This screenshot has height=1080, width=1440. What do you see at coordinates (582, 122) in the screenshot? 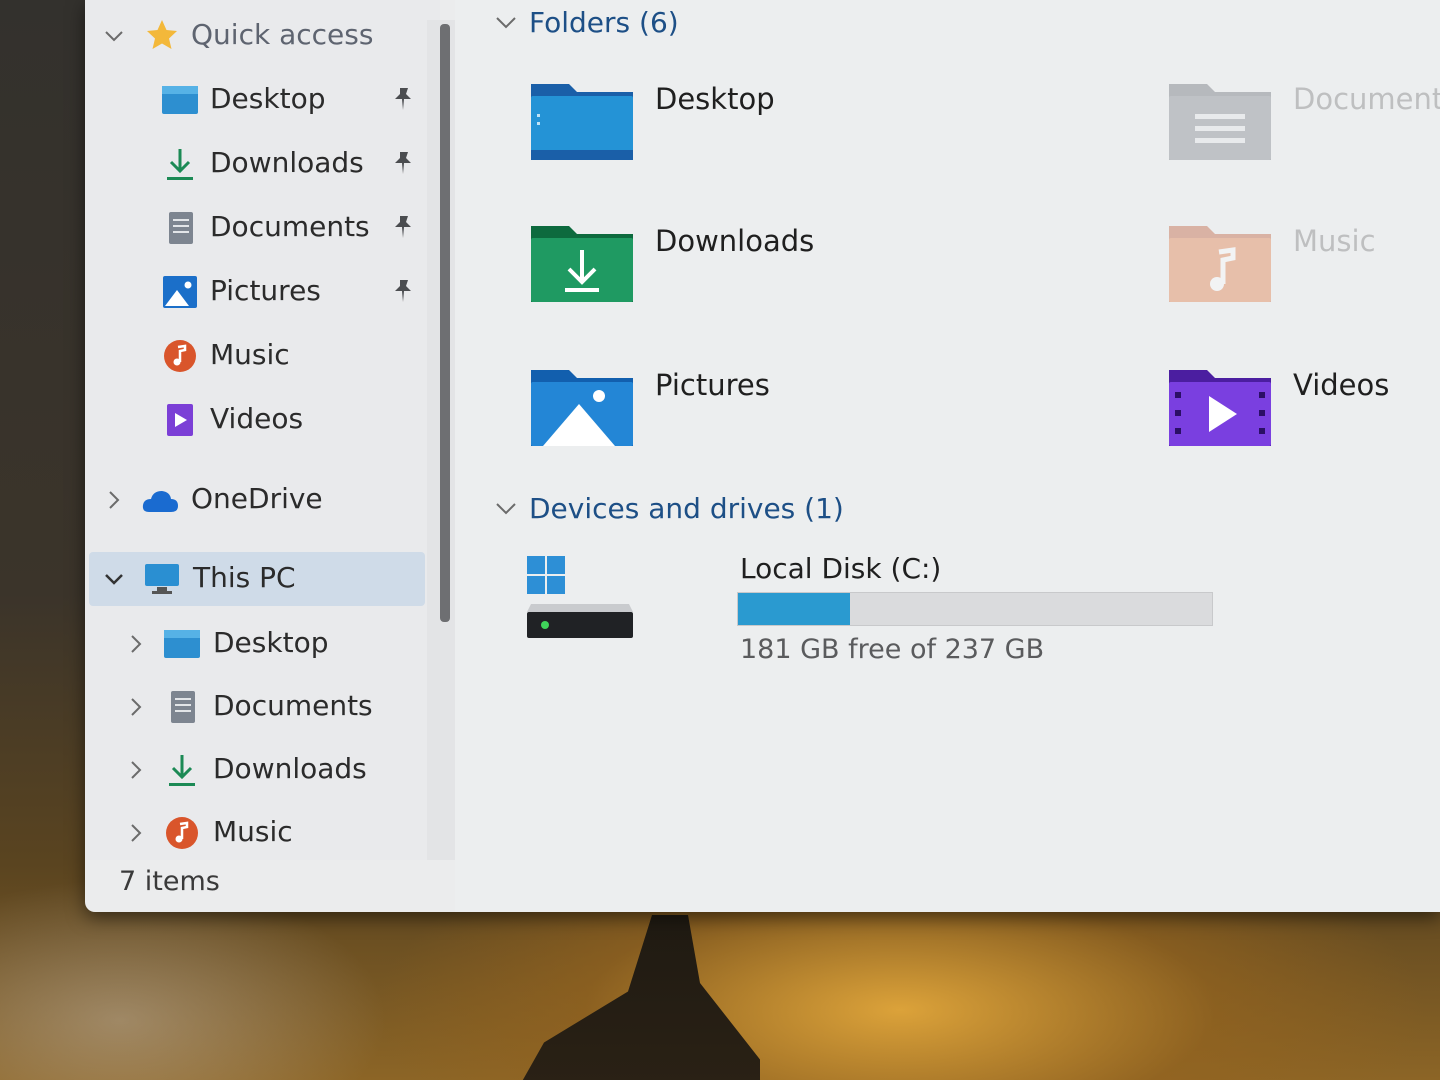
I see `desktop-folder-icon` at bounding box center [582, 122].